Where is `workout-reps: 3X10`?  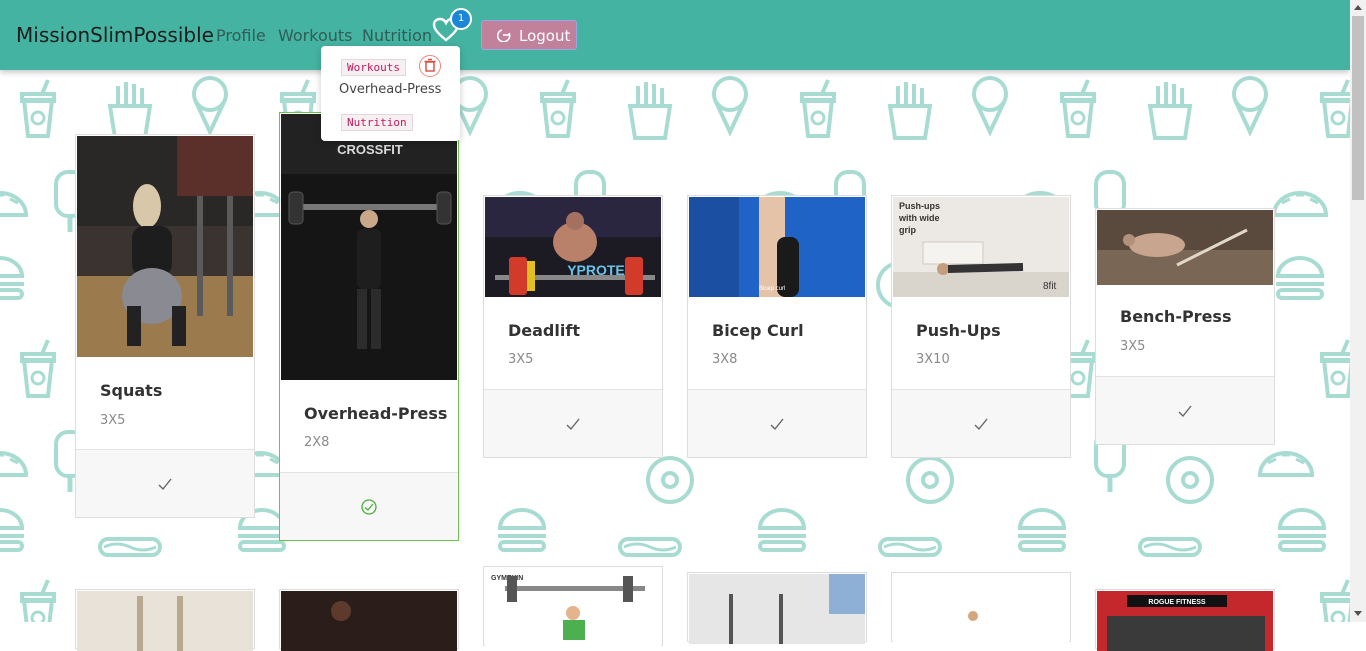 workout-reps: 3X10 is located at coordinates (933, 359).